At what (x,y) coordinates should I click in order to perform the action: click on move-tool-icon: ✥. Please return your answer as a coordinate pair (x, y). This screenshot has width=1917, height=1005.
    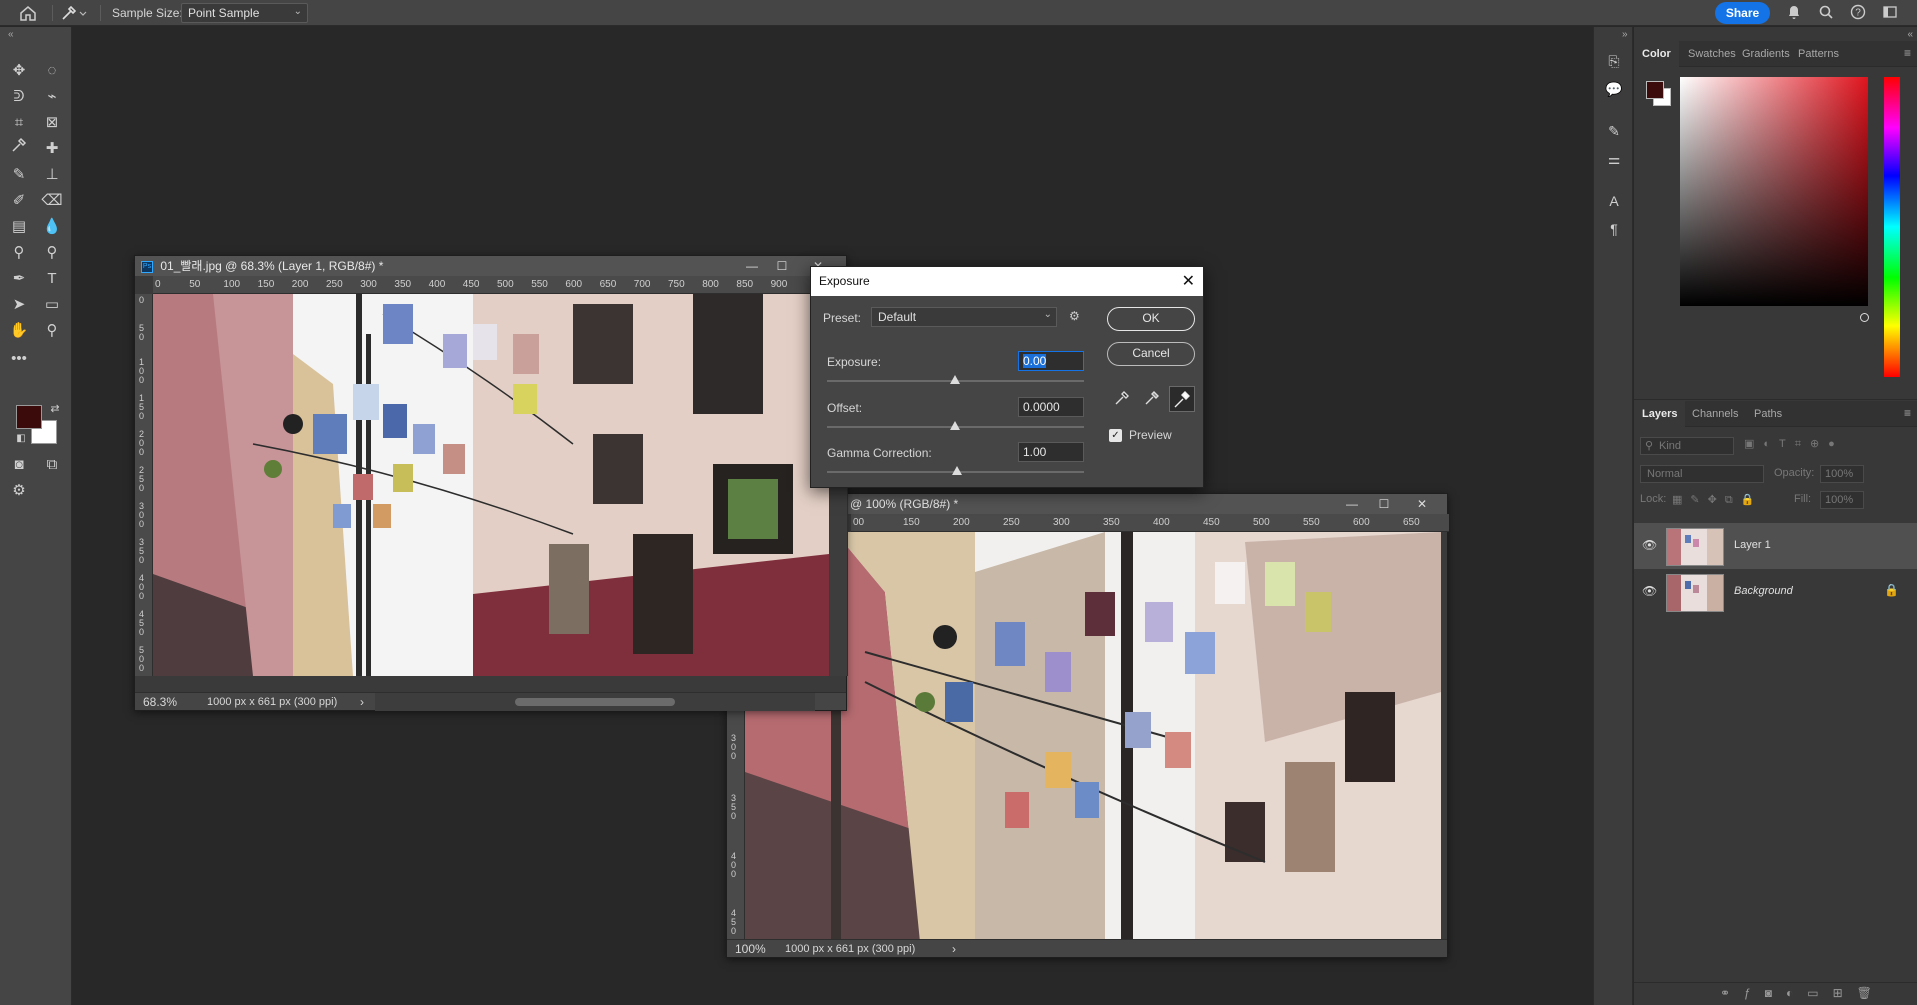
    Looking at the image, I should click on (19, 71).